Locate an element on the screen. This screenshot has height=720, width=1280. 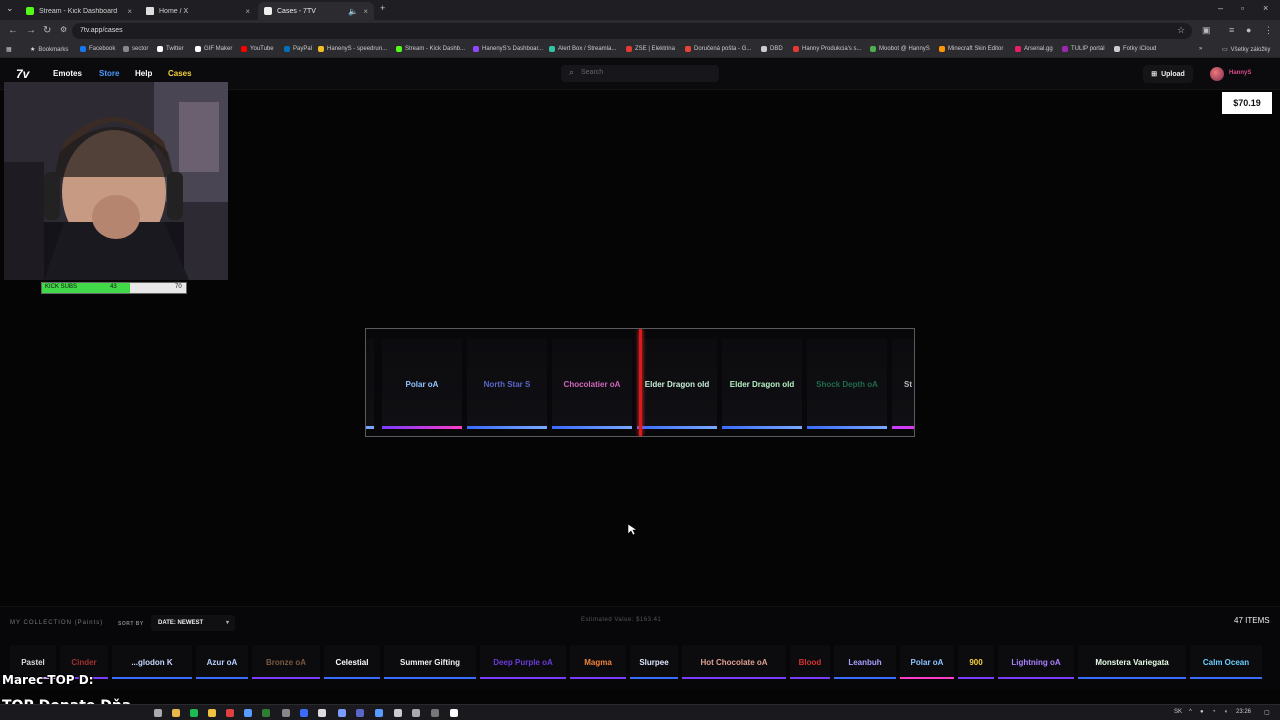
collection-item: ...glodon K is located at coordinates (152, 662).